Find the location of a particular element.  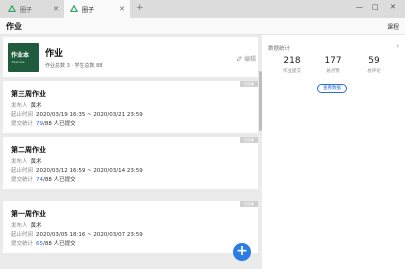

stat-submissions: 218 作业提交 is located at coordinates (292, 65).